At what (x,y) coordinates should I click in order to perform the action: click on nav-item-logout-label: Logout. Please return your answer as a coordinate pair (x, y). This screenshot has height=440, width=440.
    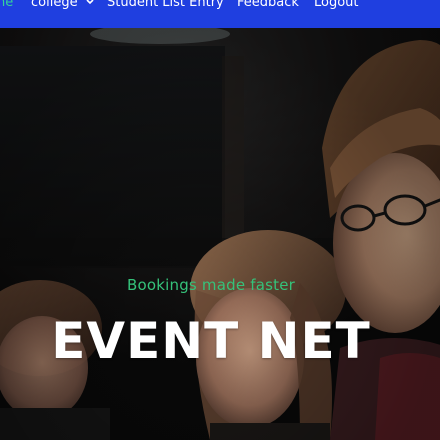
    Looking at the image, I should click on (336, 5).